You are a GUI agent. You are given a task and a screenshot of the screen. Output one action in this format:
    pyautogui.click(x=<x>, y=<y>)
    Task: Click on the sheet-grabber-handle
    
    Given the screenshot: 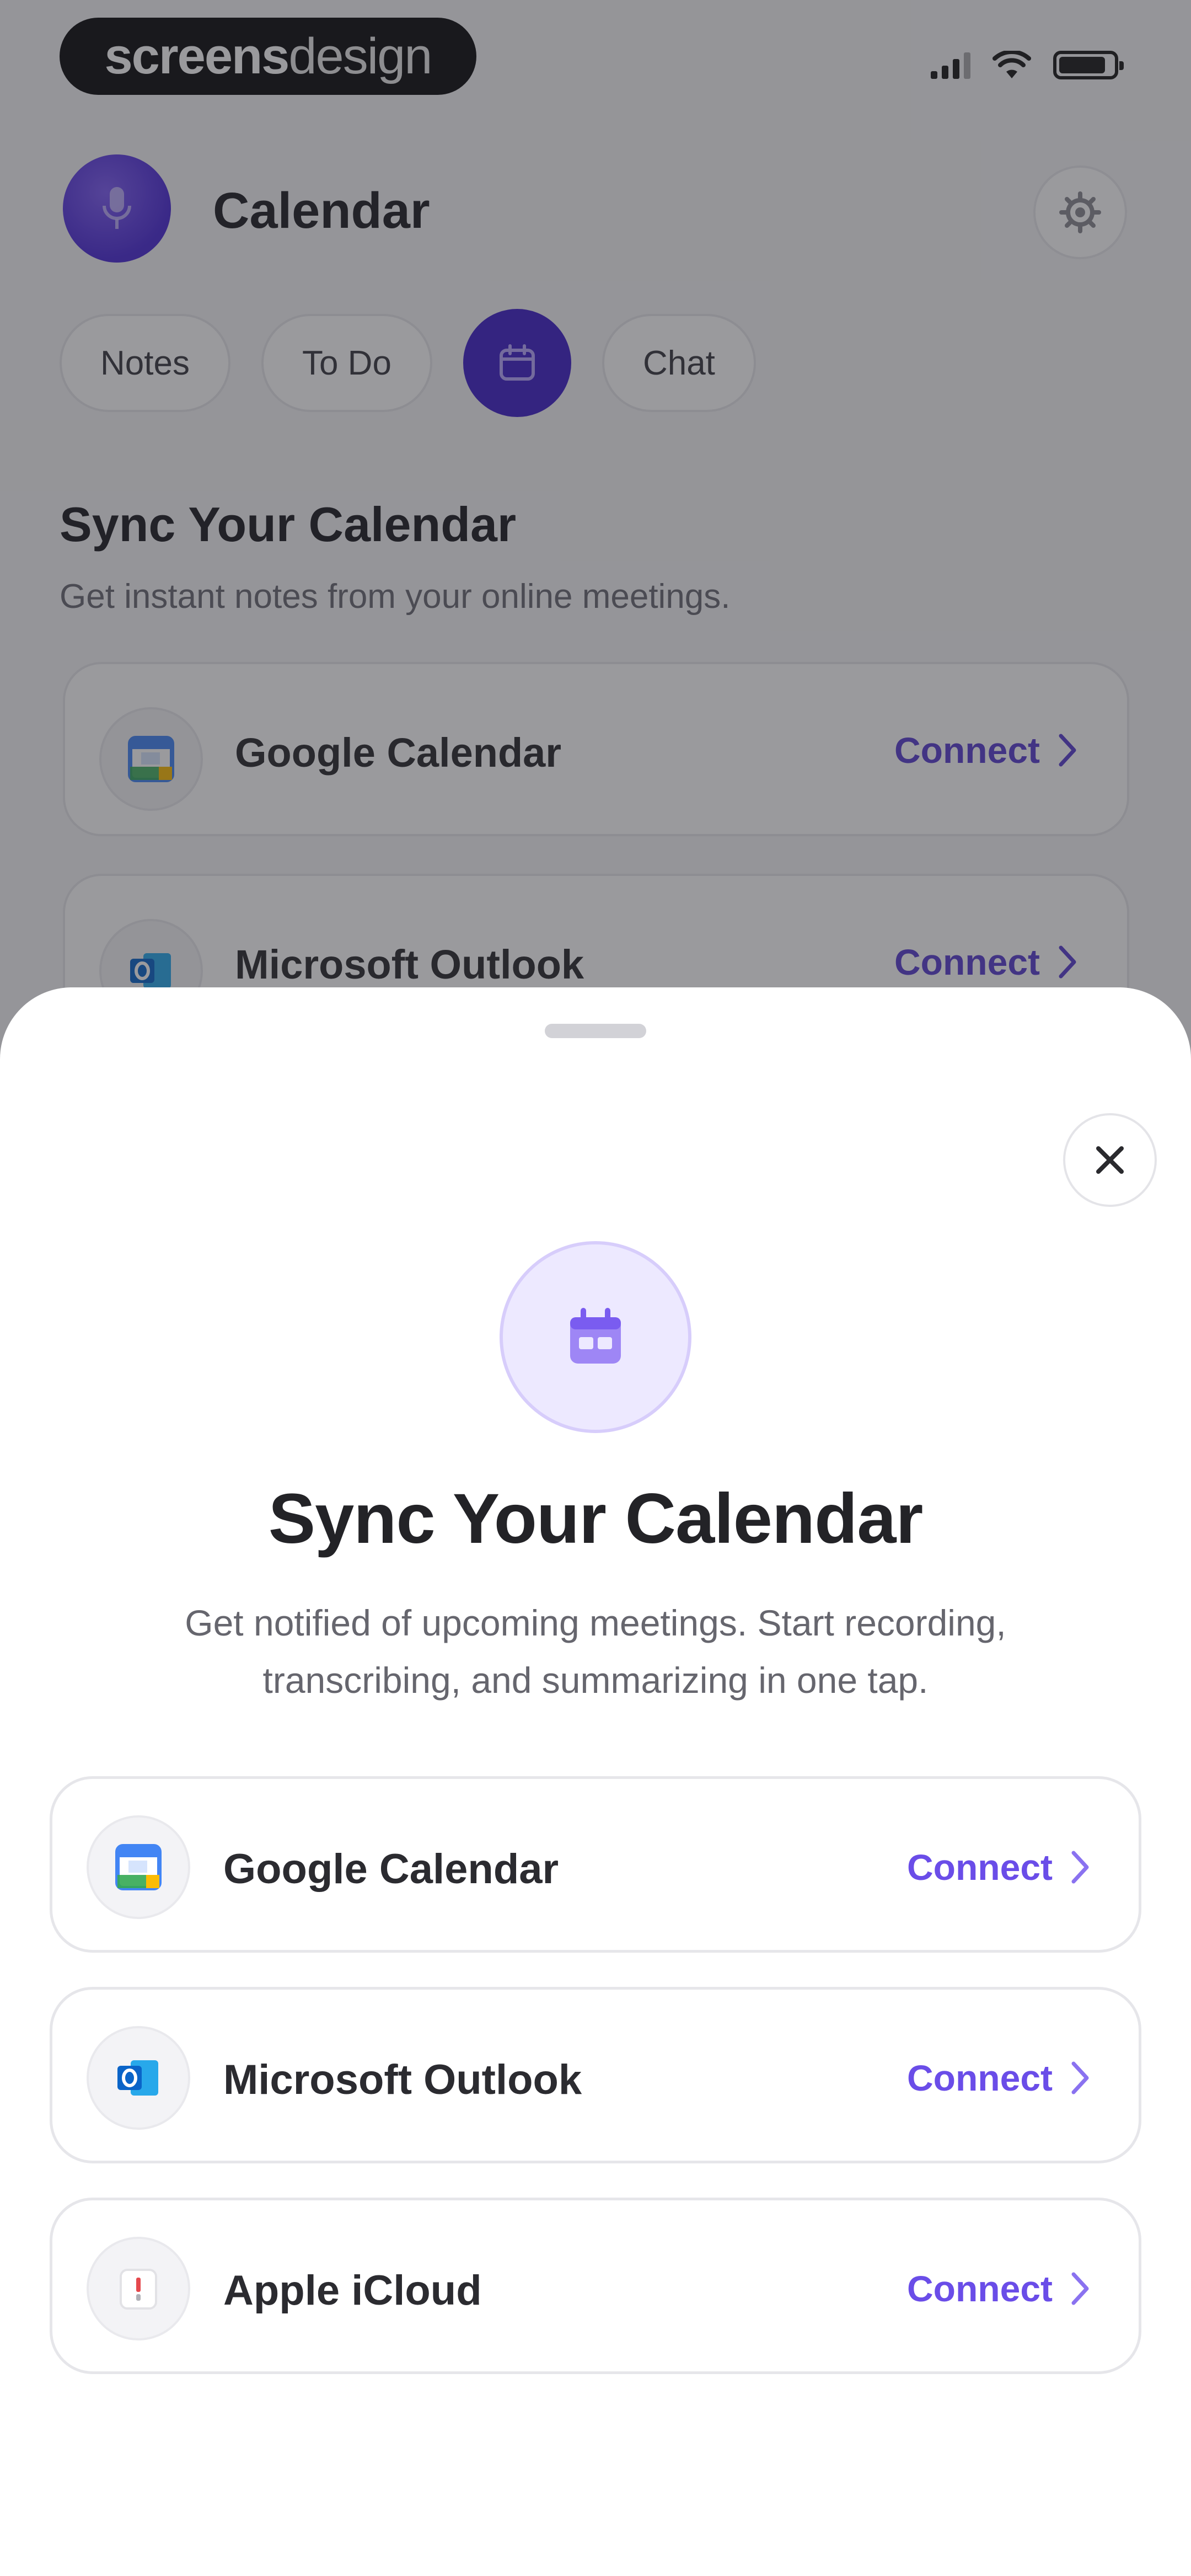 What is the action you would take?
    pyautogui.click(x=595, y=1031)
    